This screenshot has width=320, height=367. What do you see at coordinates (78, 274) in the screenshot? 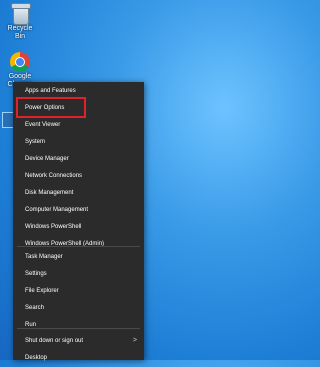
I see `menu-item-settings: Settings` at bounding box center [78, 274].